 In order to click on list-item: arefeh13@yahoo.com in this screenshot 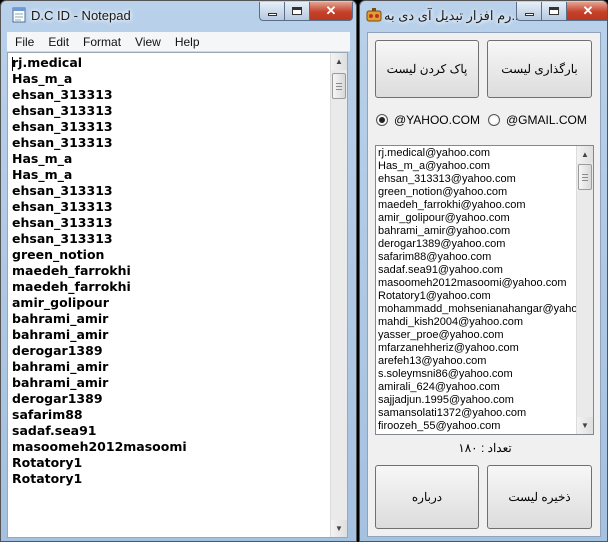, I will do `click(477, 361)`.